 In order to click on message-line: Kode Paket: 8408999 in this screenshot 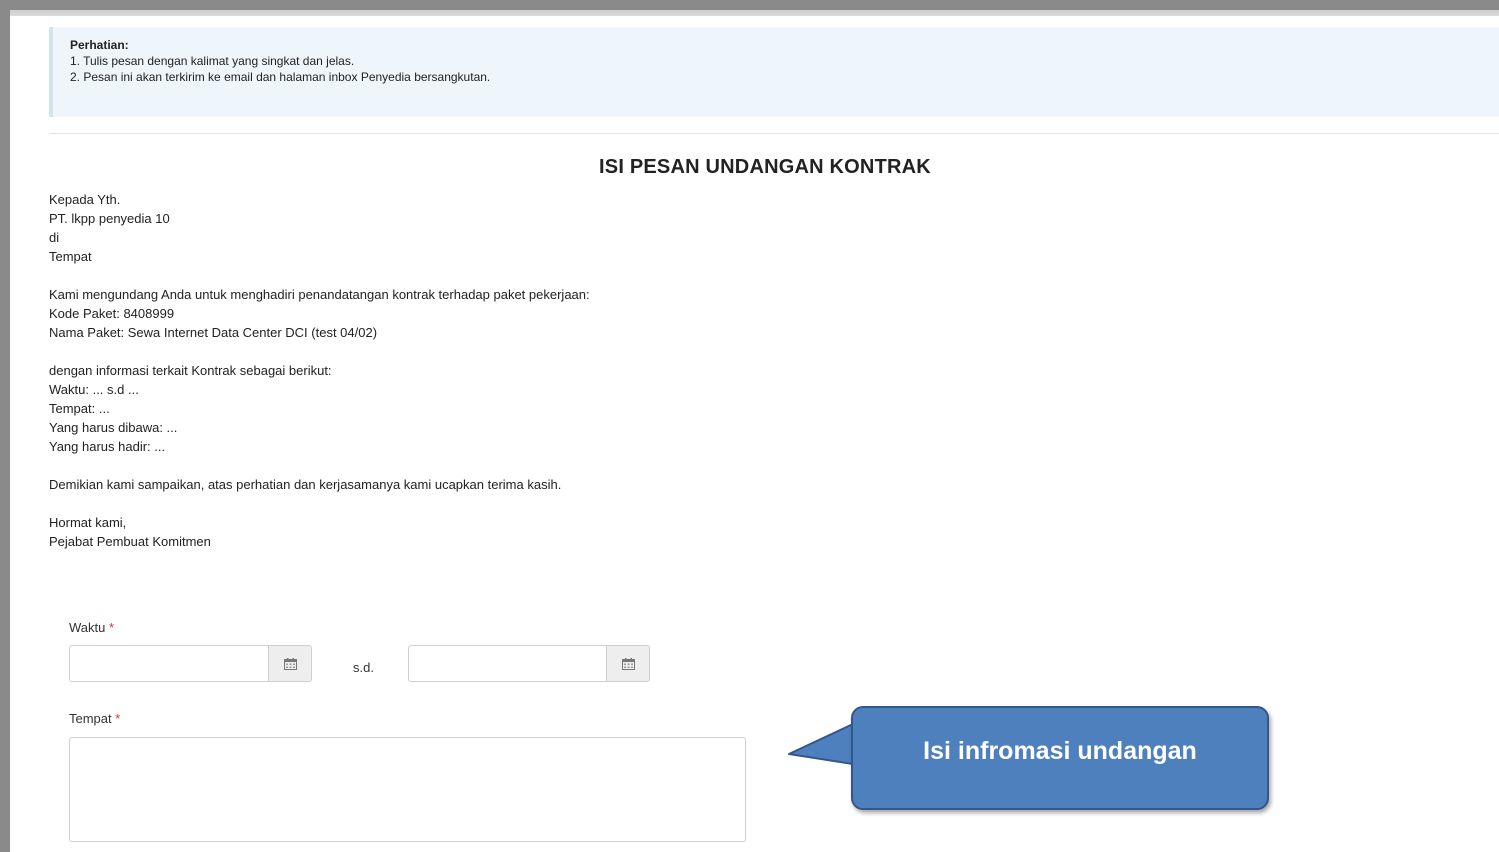, I will do `click(112, 313)`.